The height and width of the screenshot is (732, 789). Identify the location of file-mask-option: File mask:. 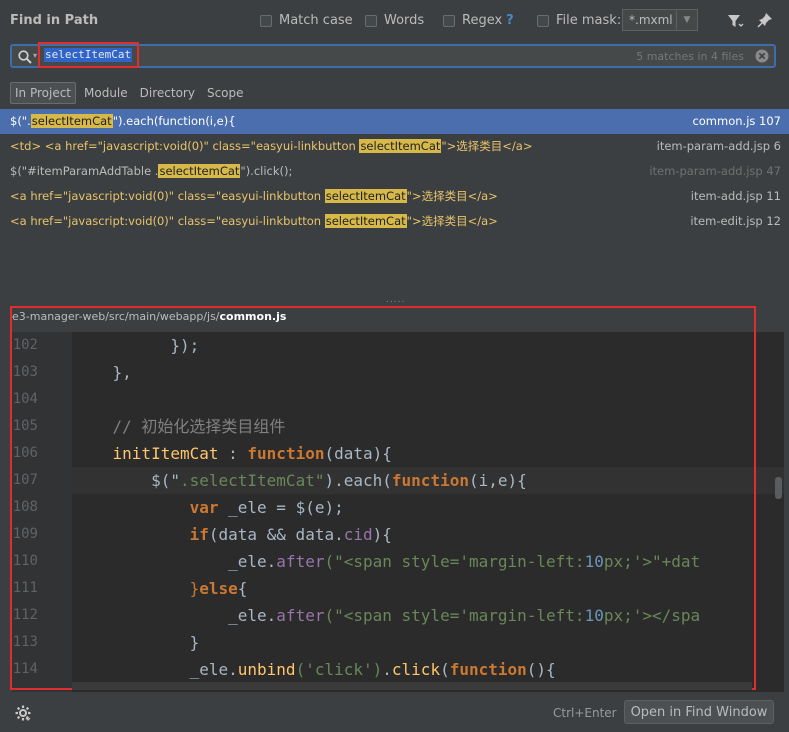
(579, 20).